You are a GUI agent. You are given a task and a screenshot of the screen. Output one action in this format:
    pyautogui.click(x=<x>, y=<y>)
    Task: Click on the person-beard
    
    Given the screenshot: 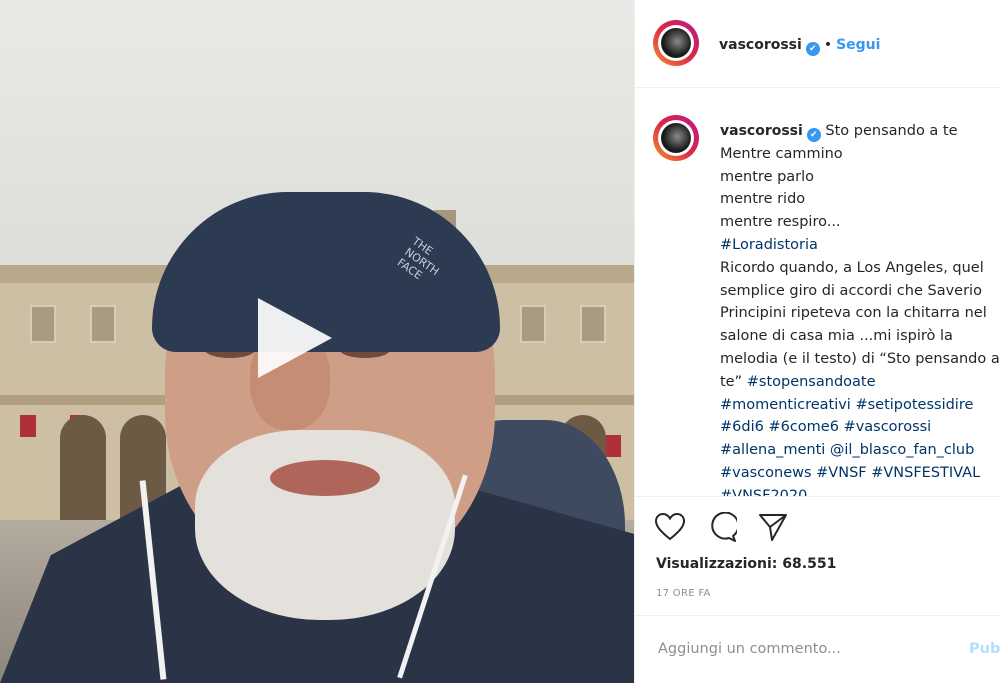 What is the action you would take?
    pyautogui.click(x=325, y=525)
    